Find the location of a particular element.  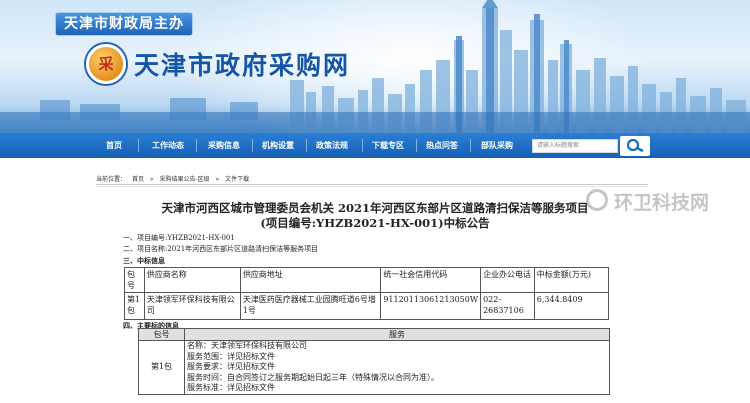

header-phone: 企业办公电话 is located at coordinates (507, 280).